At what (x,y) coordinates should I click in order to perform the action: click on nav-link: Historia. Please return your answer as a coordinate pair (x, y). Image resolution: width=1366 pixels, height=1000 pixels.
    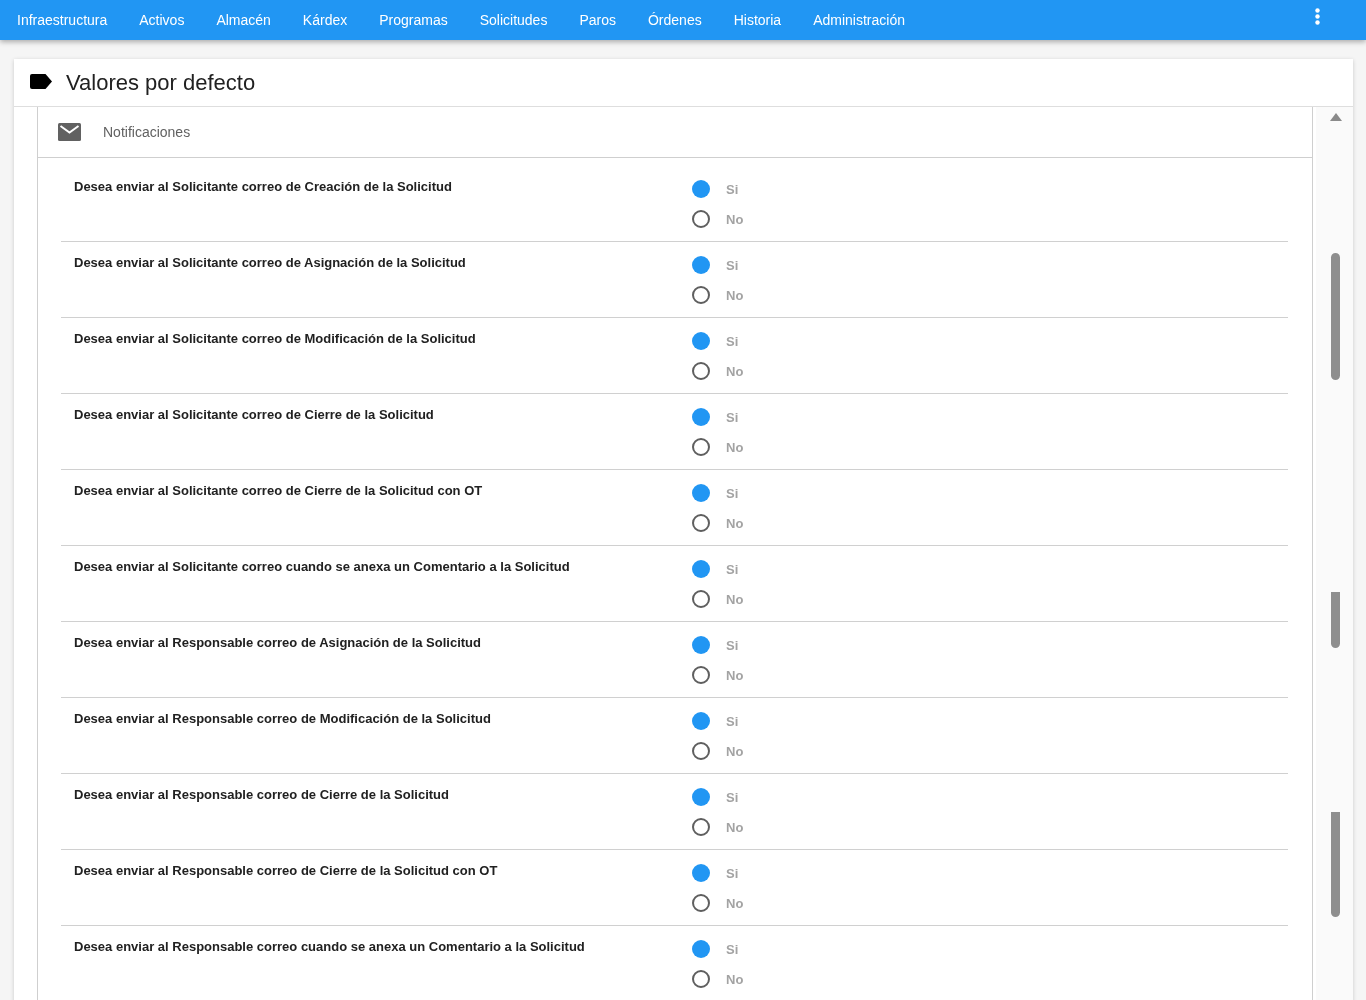
    Looking at the image, I should click on (757, 20).